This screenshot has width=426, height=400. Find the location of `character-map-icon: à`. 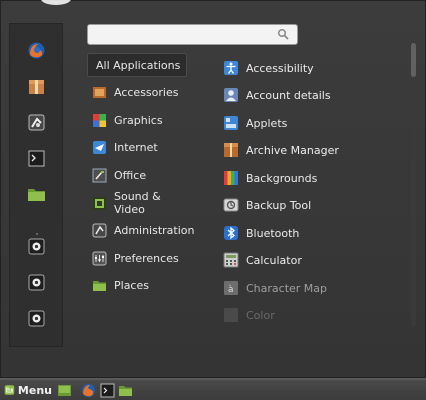

character-map-icon: à is located at coordinates (231, 288).